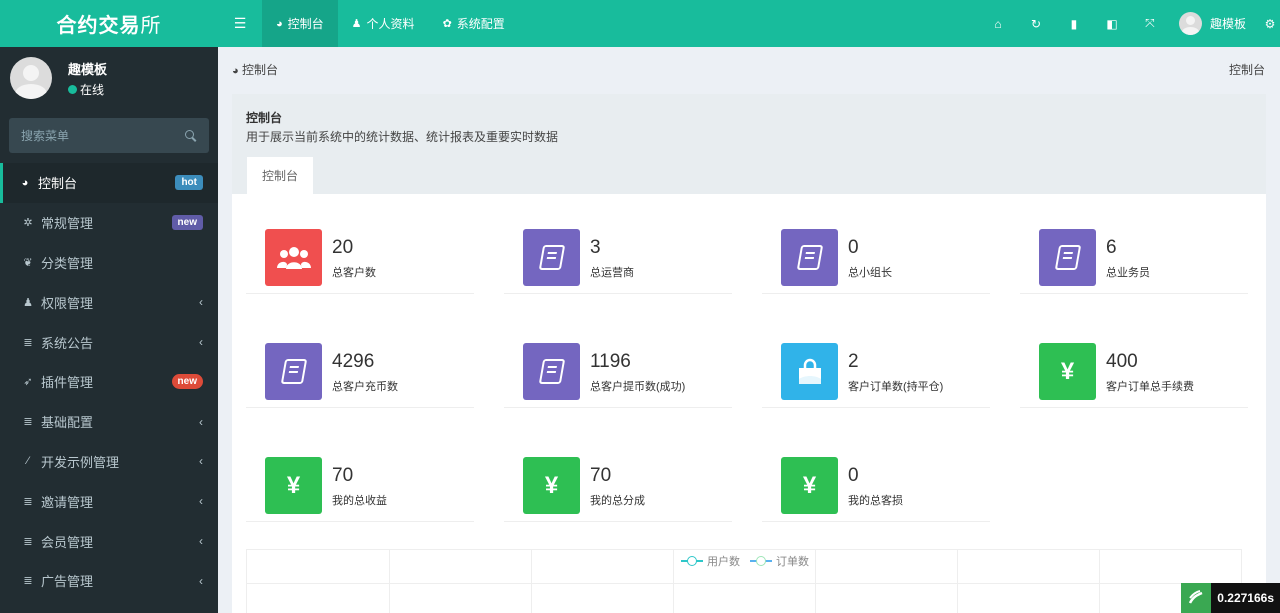  Describe the element at coordinates (305, 24) in the screenshot. I see `tab-label: 控制台` at that location.